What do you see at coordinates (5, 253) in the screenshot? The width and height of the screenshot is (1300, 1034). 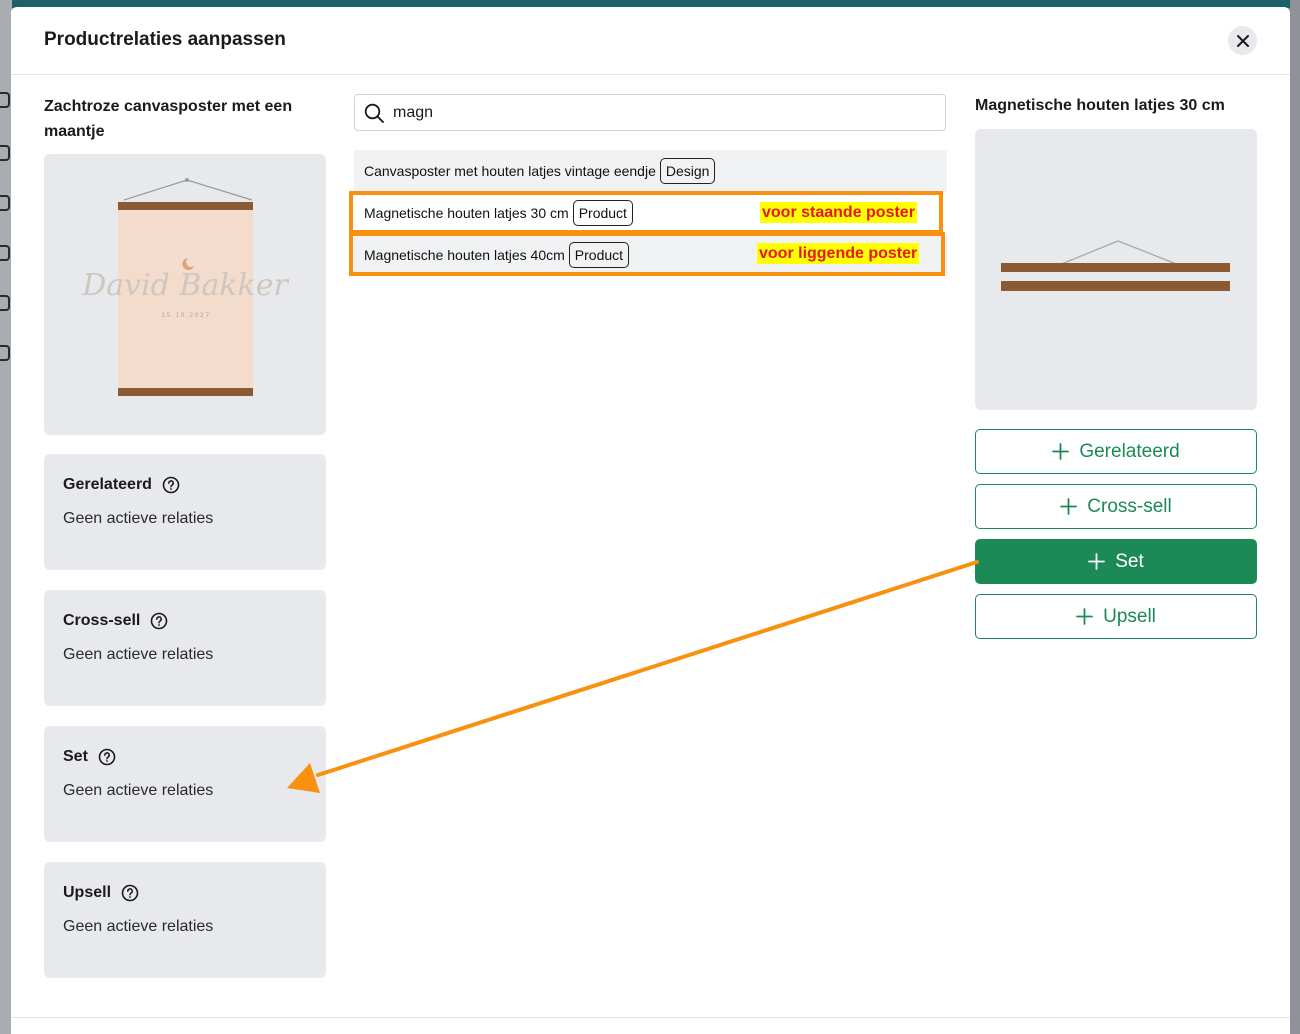 I see `background-users-icon` at bounding box center [5, 253].